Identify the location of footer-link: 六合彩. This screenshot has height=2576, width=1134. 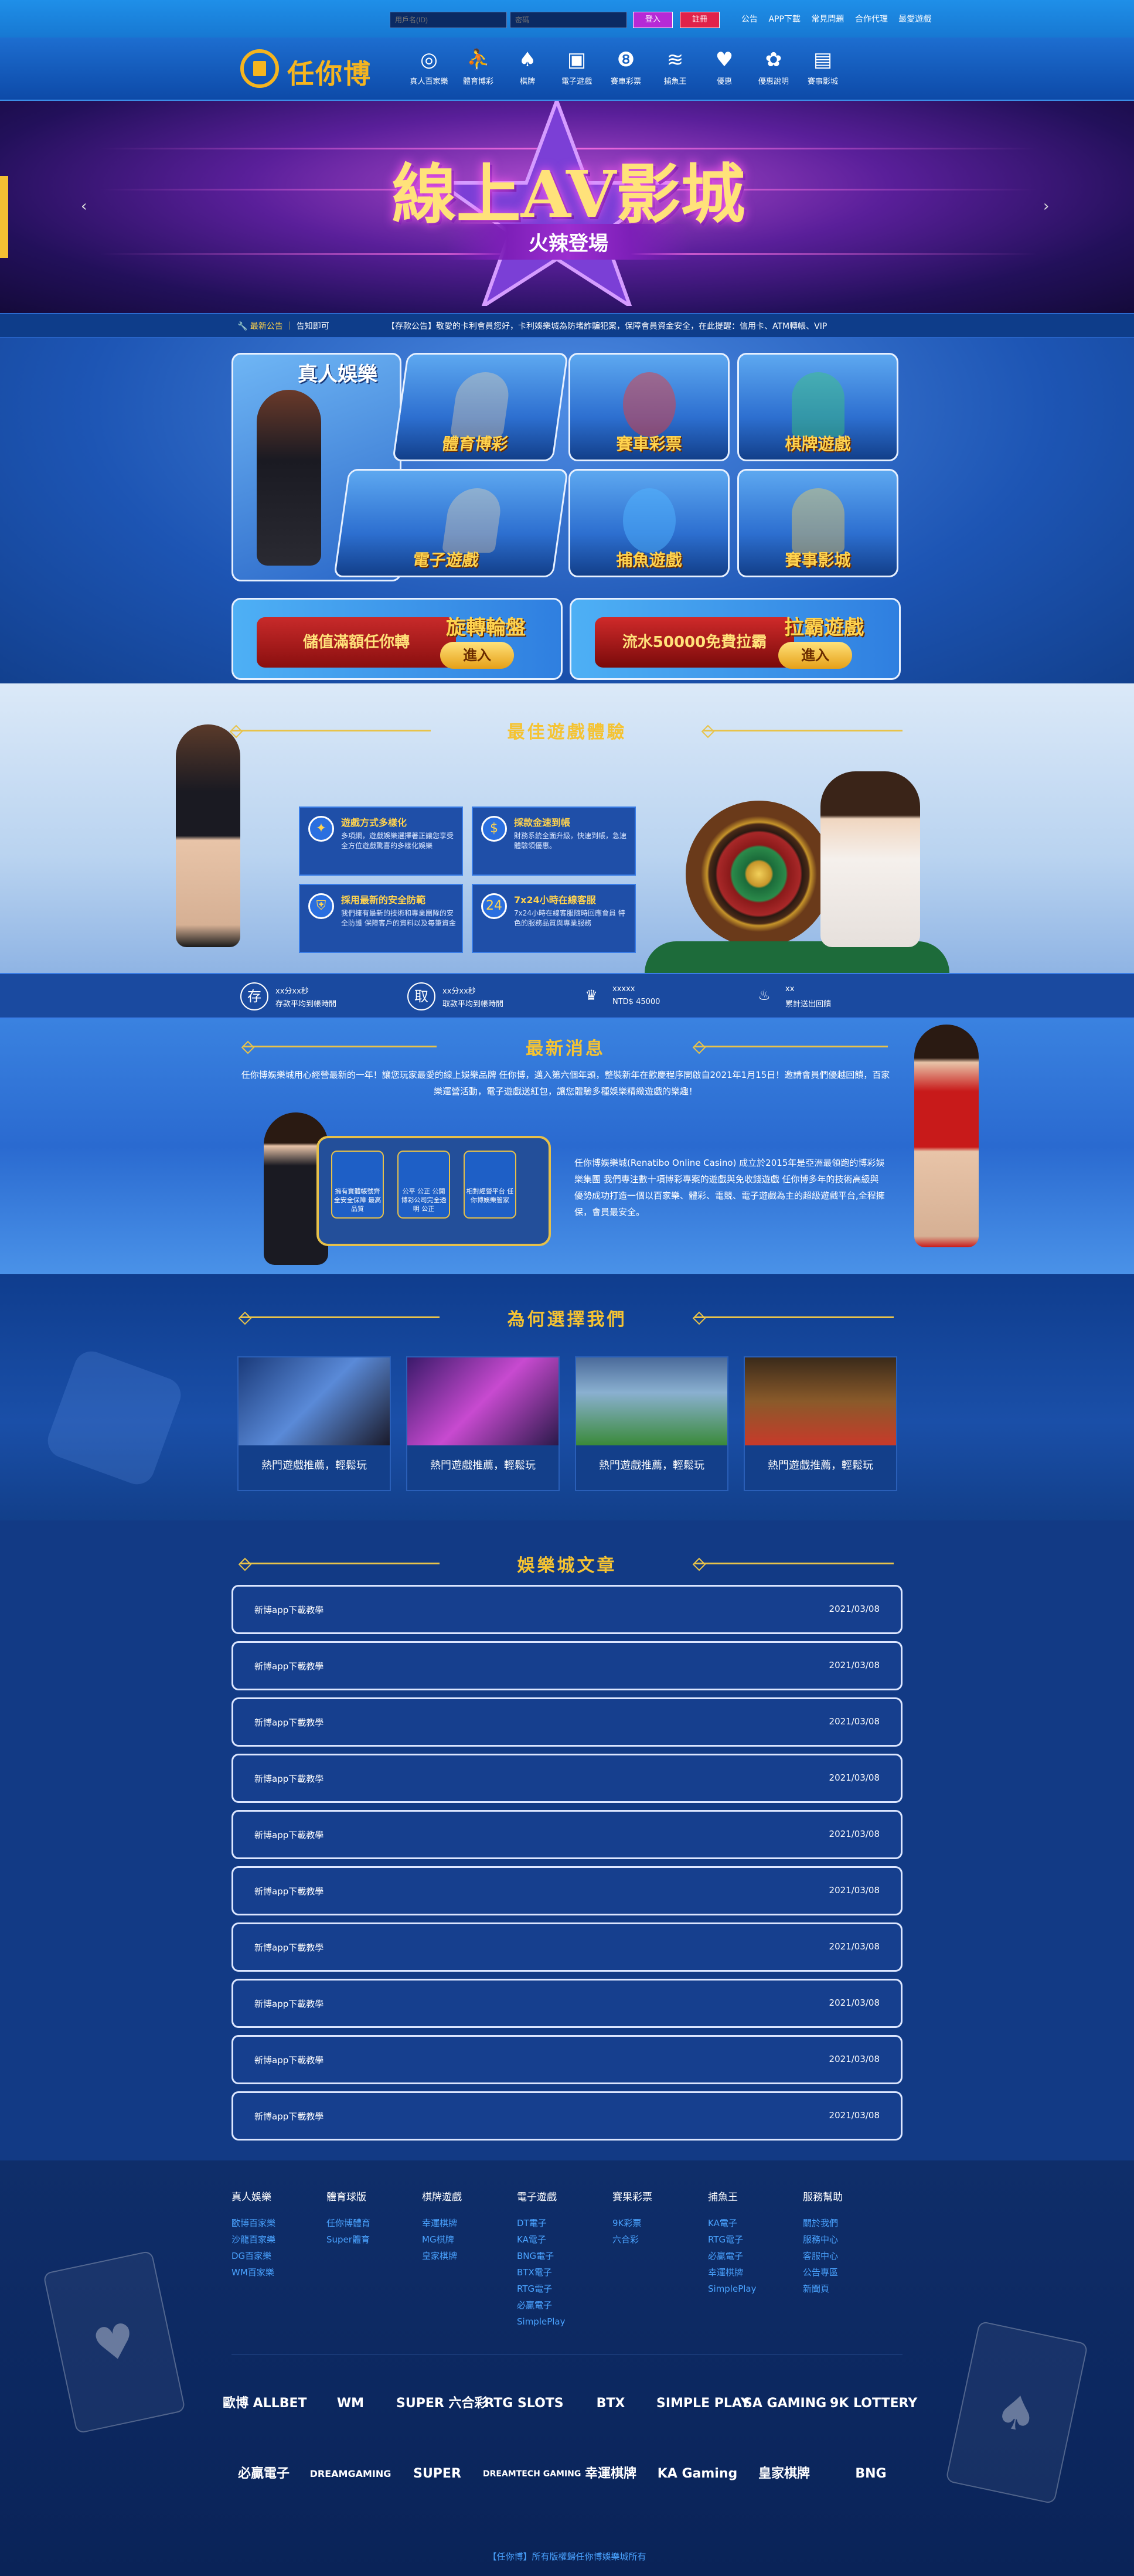
(632, 2239).